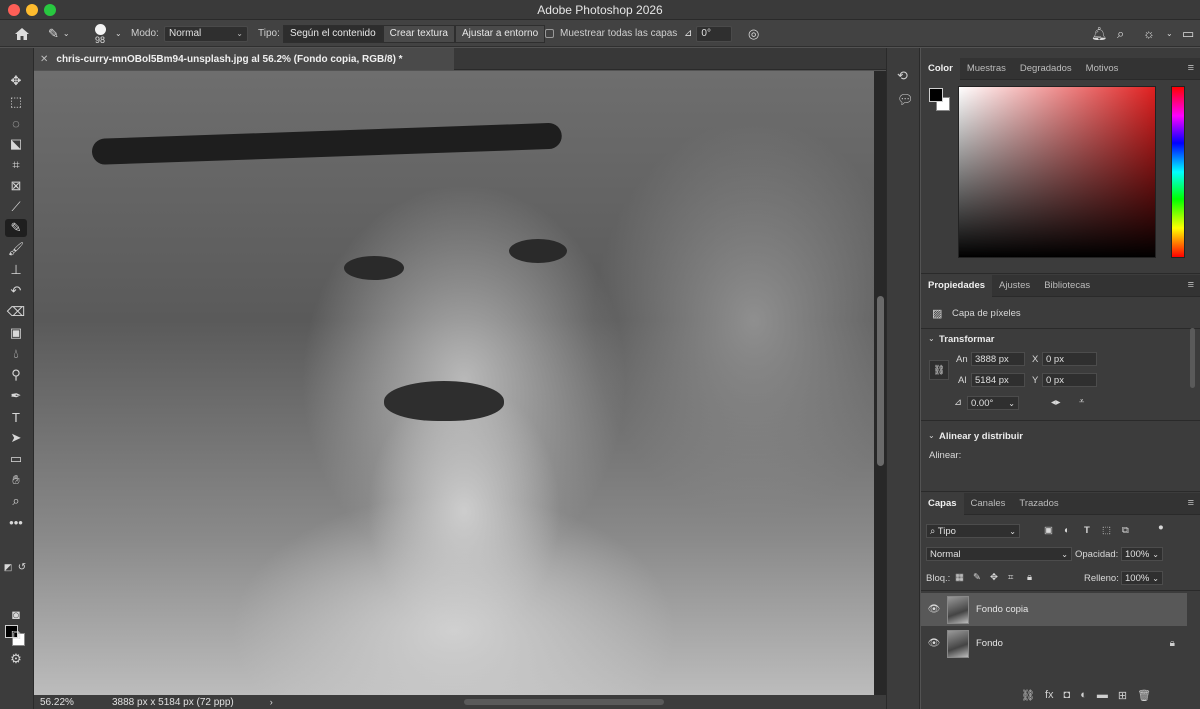 The width and height of the screenshot is (1200, 709). I want to click on canvas-horizontal-scrollbar, so click(564, 702).